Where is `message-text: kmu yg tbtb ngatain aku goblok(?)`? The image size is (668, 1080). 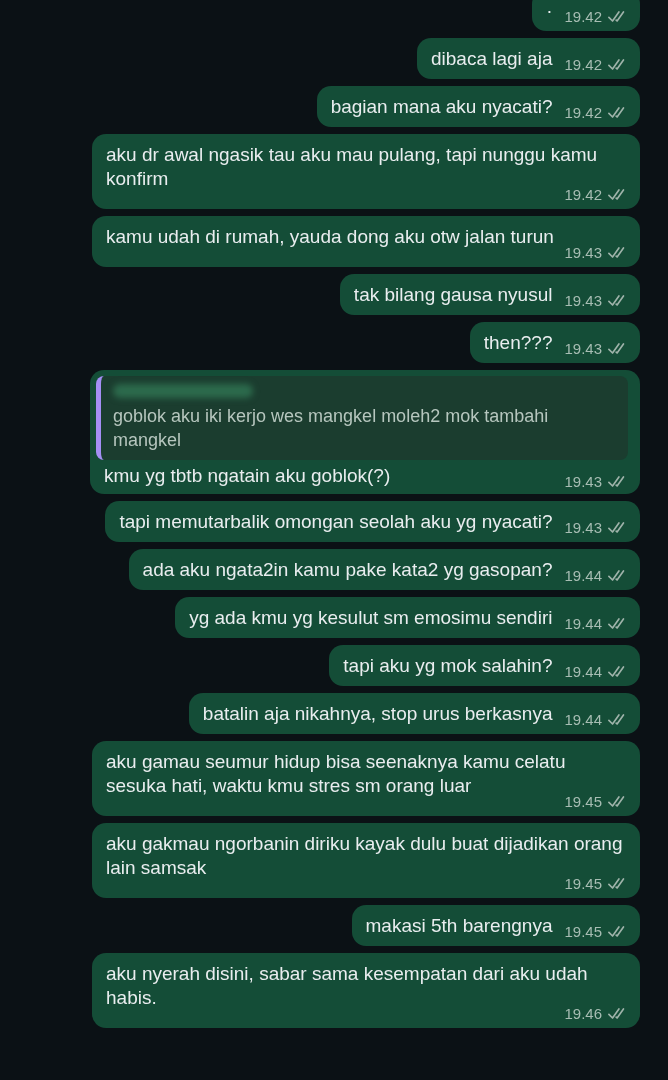
message-text: kmu yg tbtb ngatain aku goblok(?) is located at coordinates (247, 476).